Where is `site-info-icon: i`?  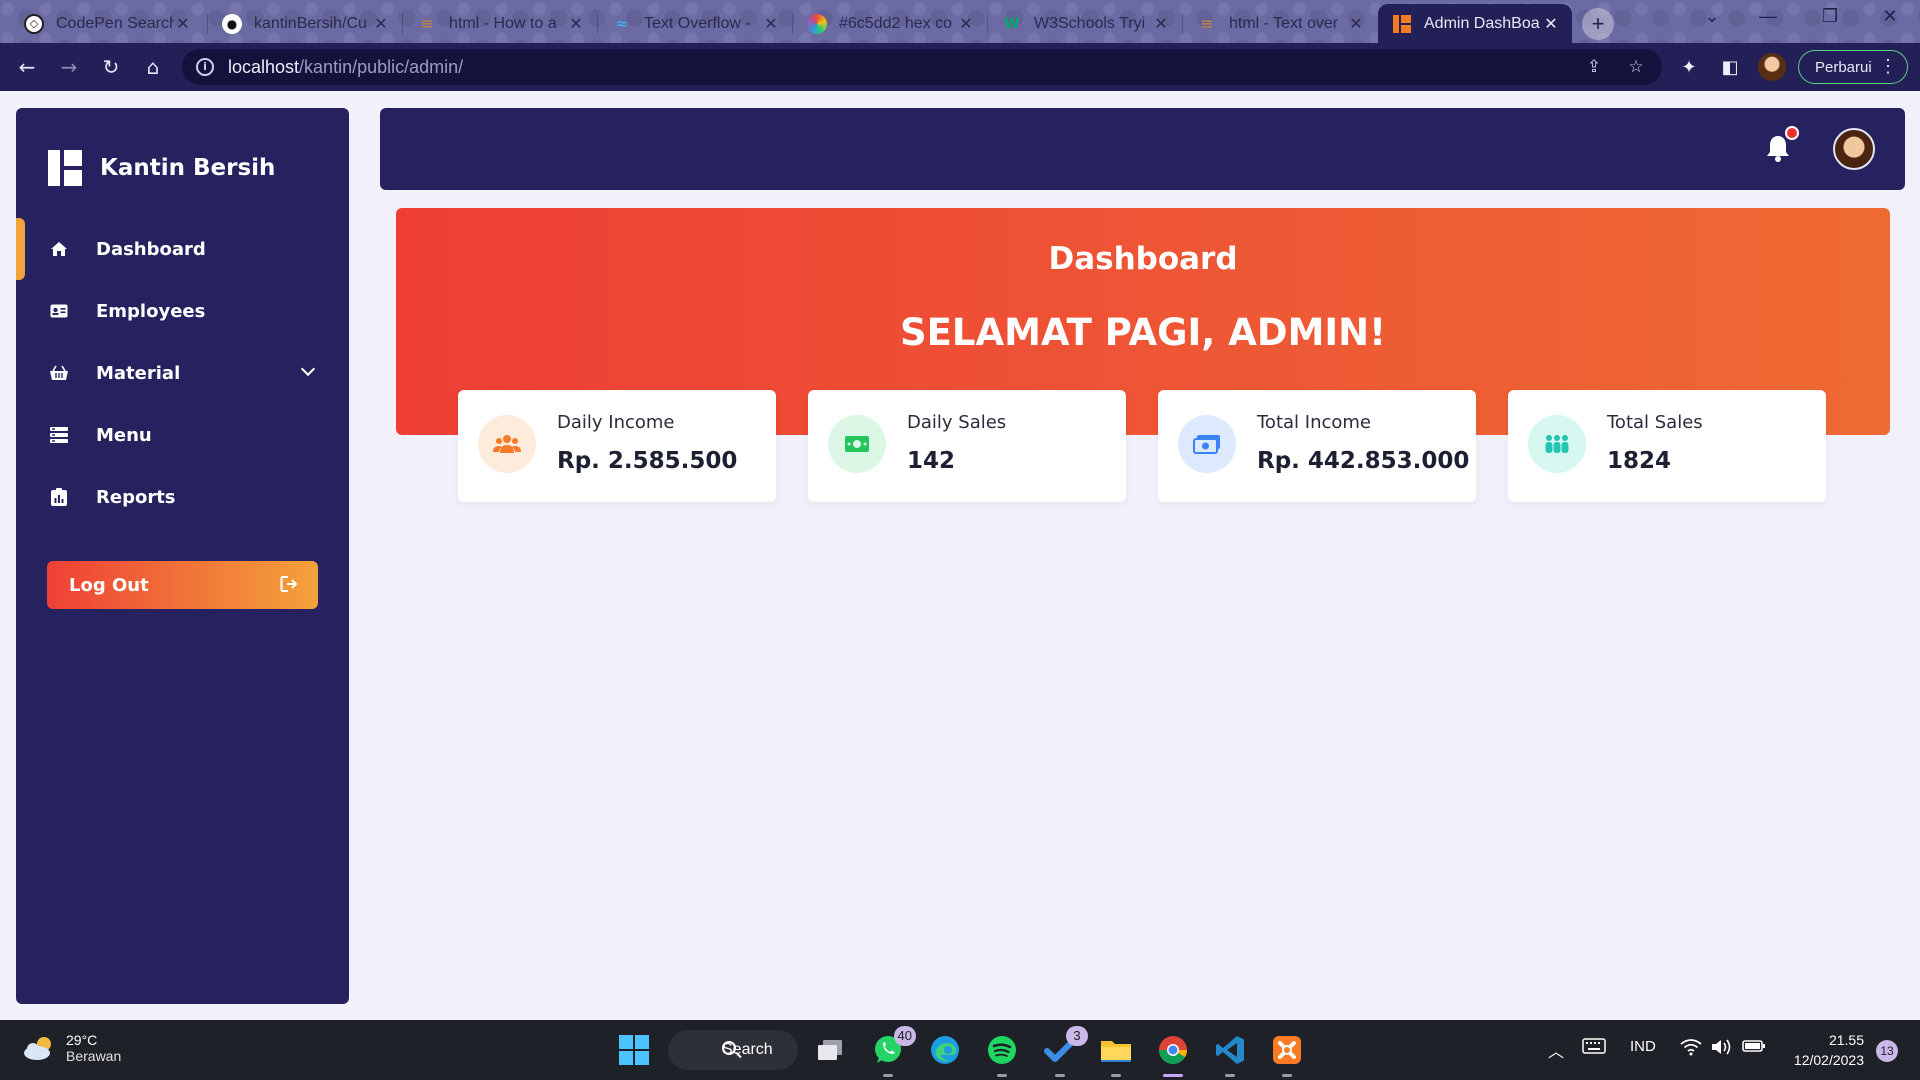 site-info-icon: i is located at coordinates (205, 67).